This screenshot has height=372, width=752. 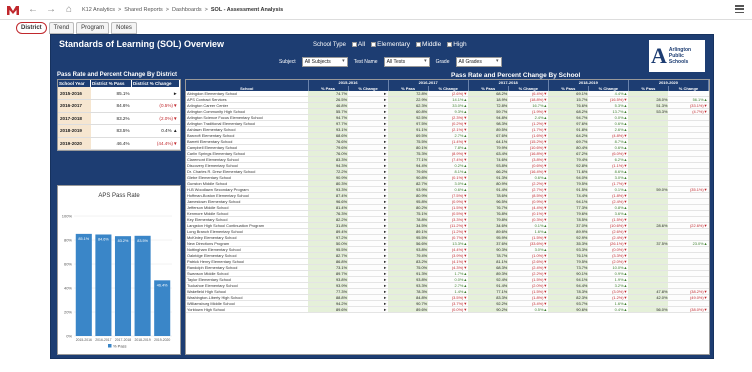 I want to click on data-label: 83.2%, so click(x=123, y=241).